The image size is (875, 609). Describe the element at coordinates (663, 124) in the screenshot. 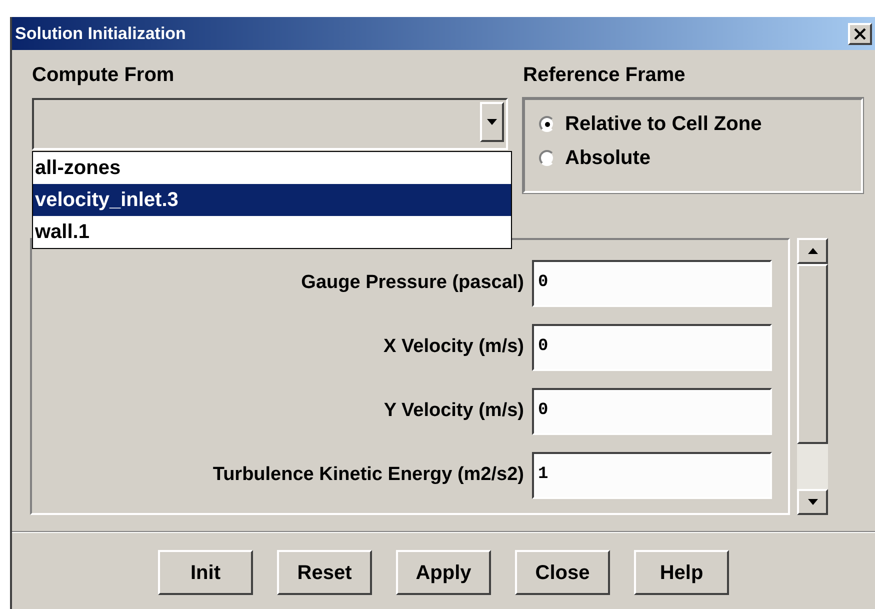

I see `radio-label: Relative to Cell Zone` at that location.